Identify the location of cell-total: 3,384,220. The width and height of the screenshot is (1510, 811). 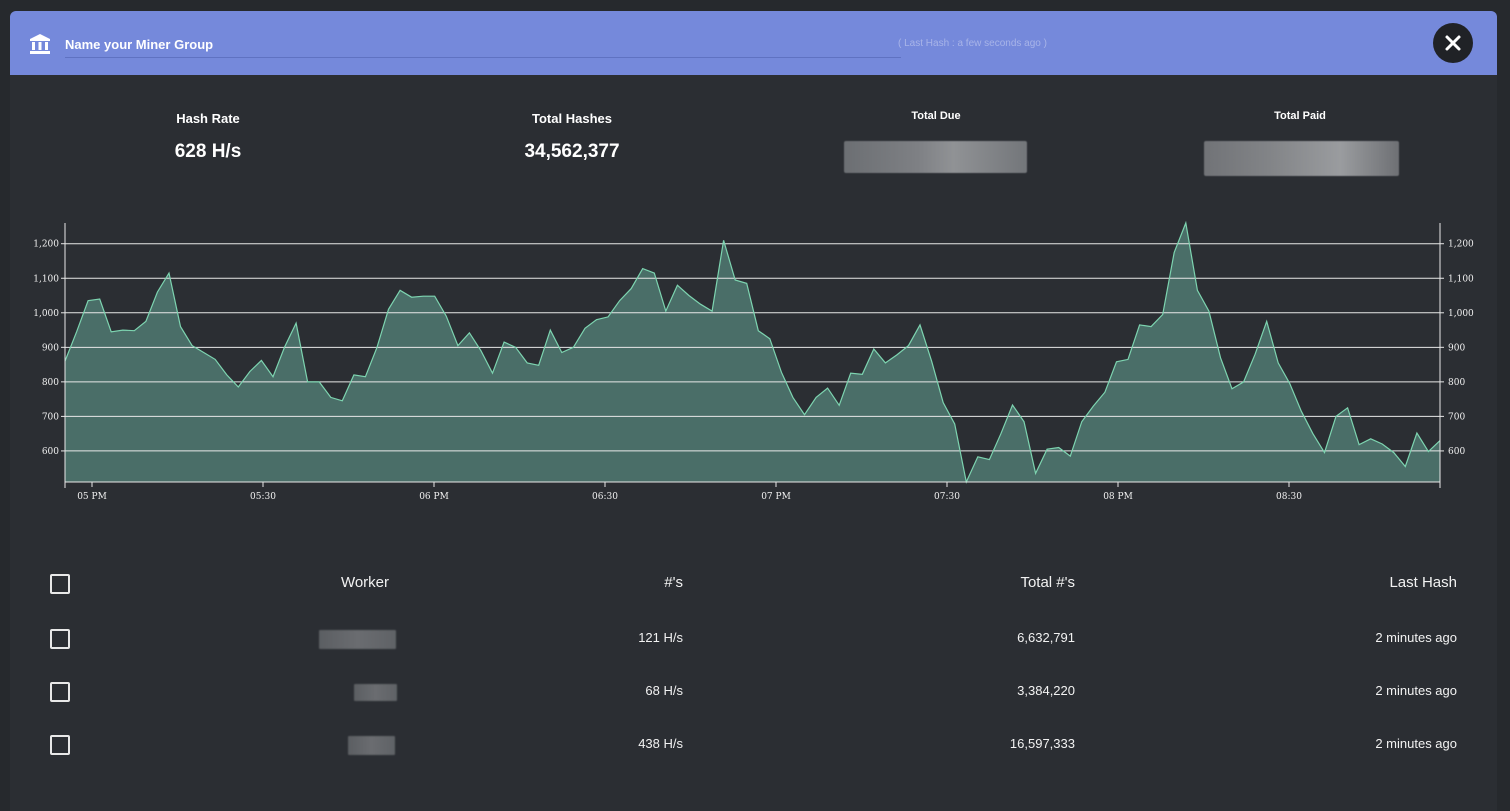
(1046, 690).